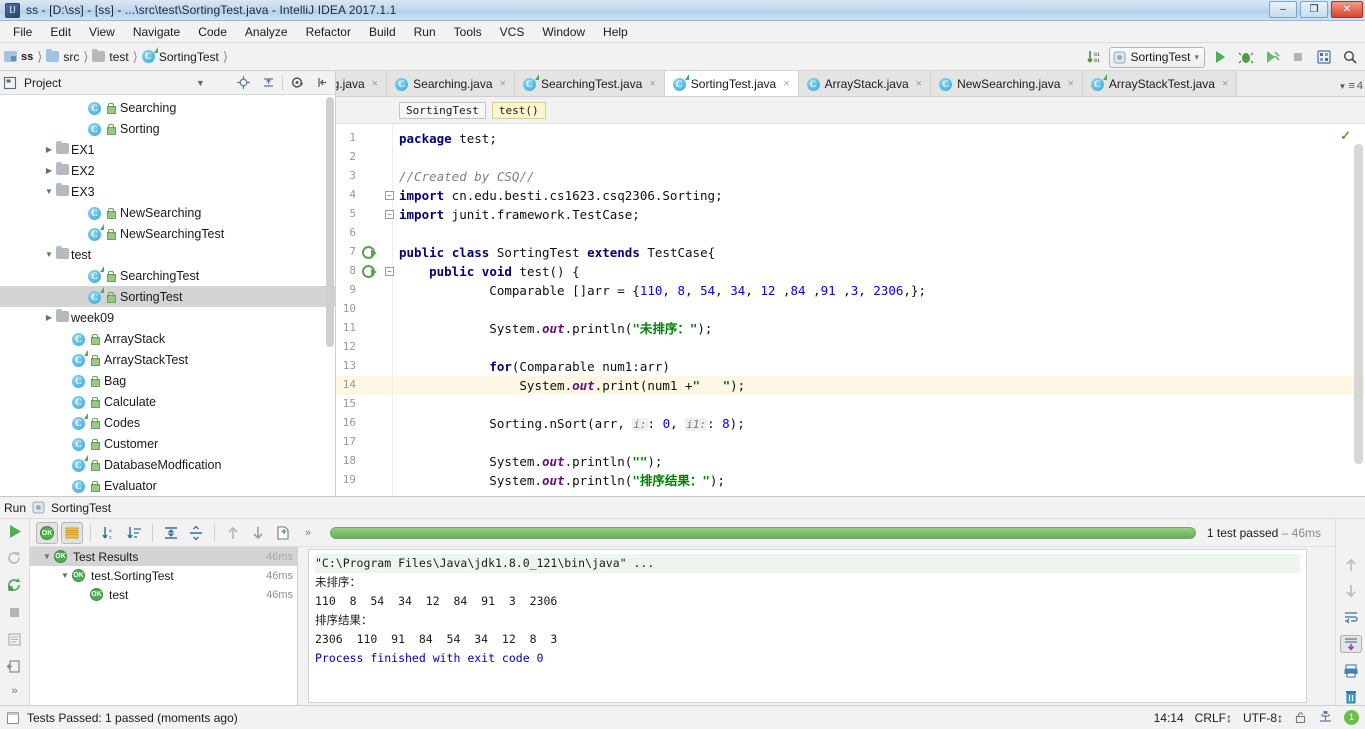 The height and width of the screenshot is (729, 1365). What do you see at coordinates (283, 533) in the screenshot?
I see `export-icon` at bounding box center [283, 533].